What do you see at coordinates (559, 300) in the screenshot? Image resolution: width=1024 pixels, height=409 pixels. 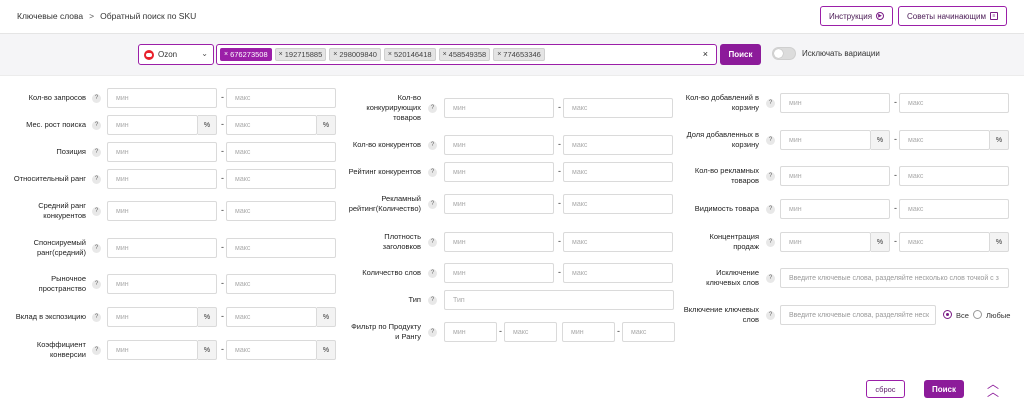 I see `type-select: Тип` at bounding box center [559, 300].